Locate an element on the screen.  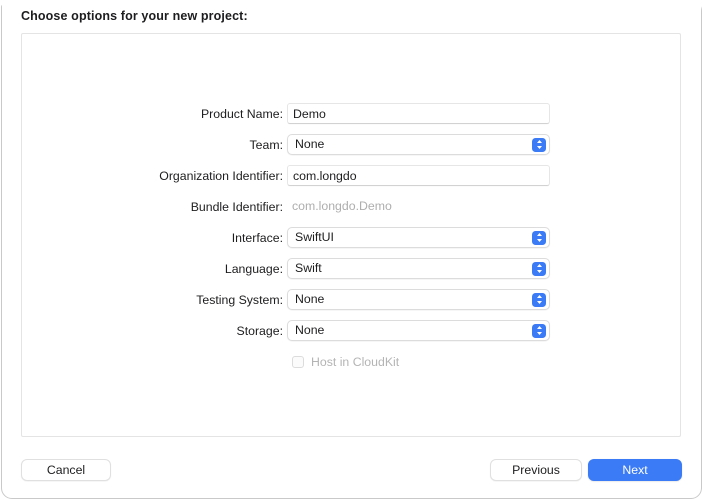
interface-popup-value: SwiftUI is located at coordinates (314, 237).